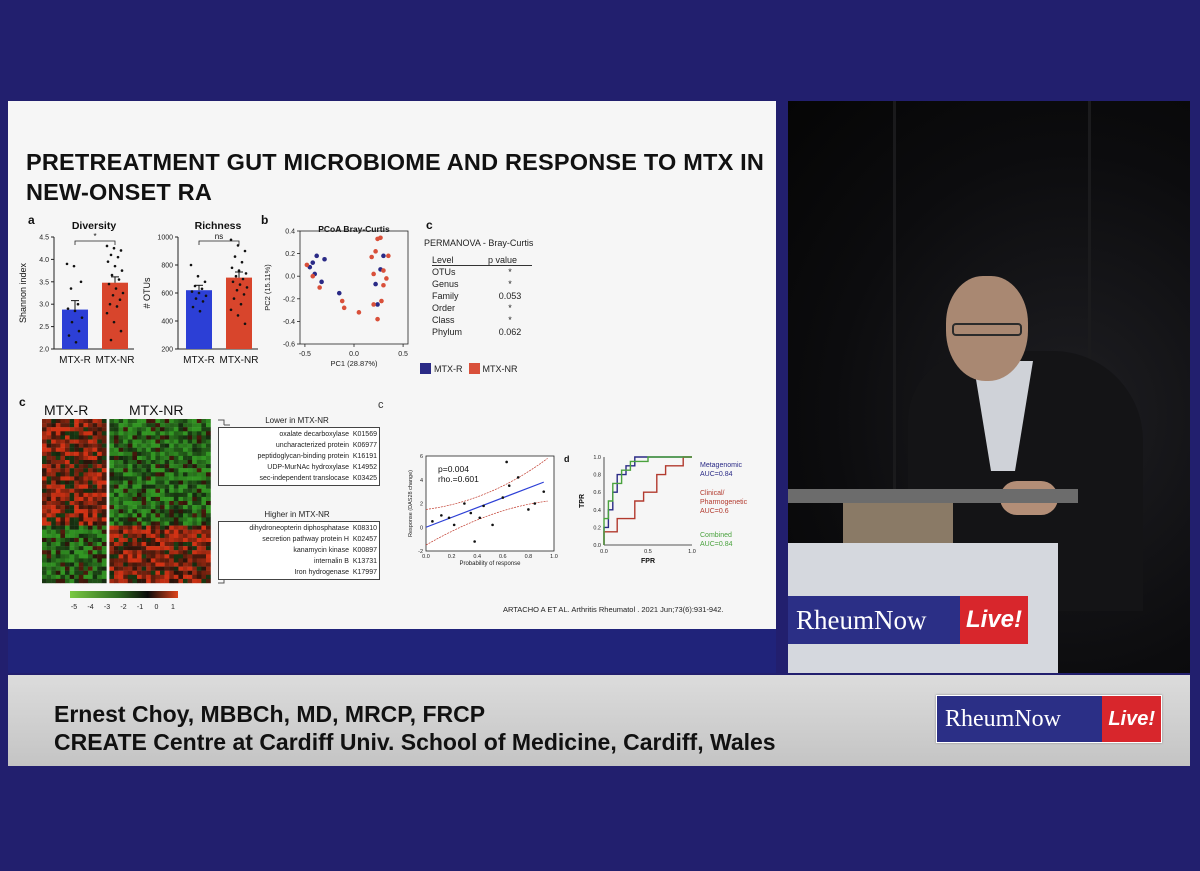  Describe the element at coordinates (218, 226) in the screenshot. I see `bar-chart-title: Richness` at that location.